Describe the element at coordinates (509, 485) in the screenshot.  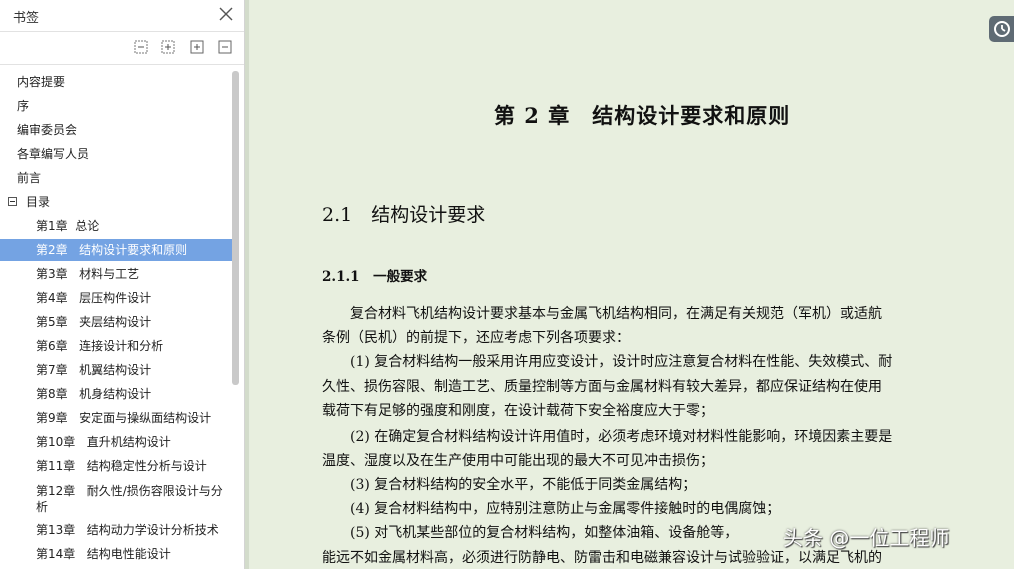
I see `body-text-line: (3) 复合材料结构的安全水平，不能低于同类金属结构；` at that location.